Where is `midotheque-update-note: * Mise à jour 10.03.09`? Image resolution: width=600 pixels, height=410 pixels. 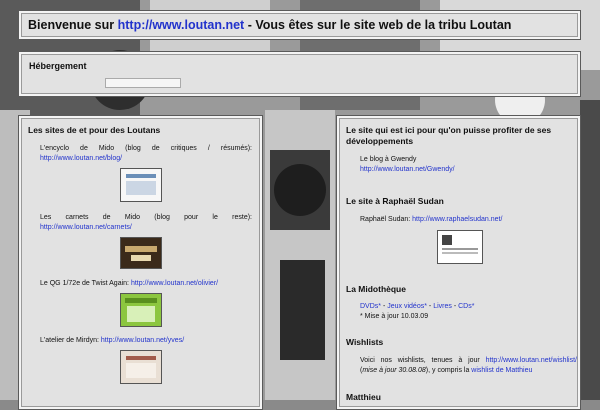 midotheque-update-note: * Mise à jour 10.03.09 is located at coordinates (394, 316).